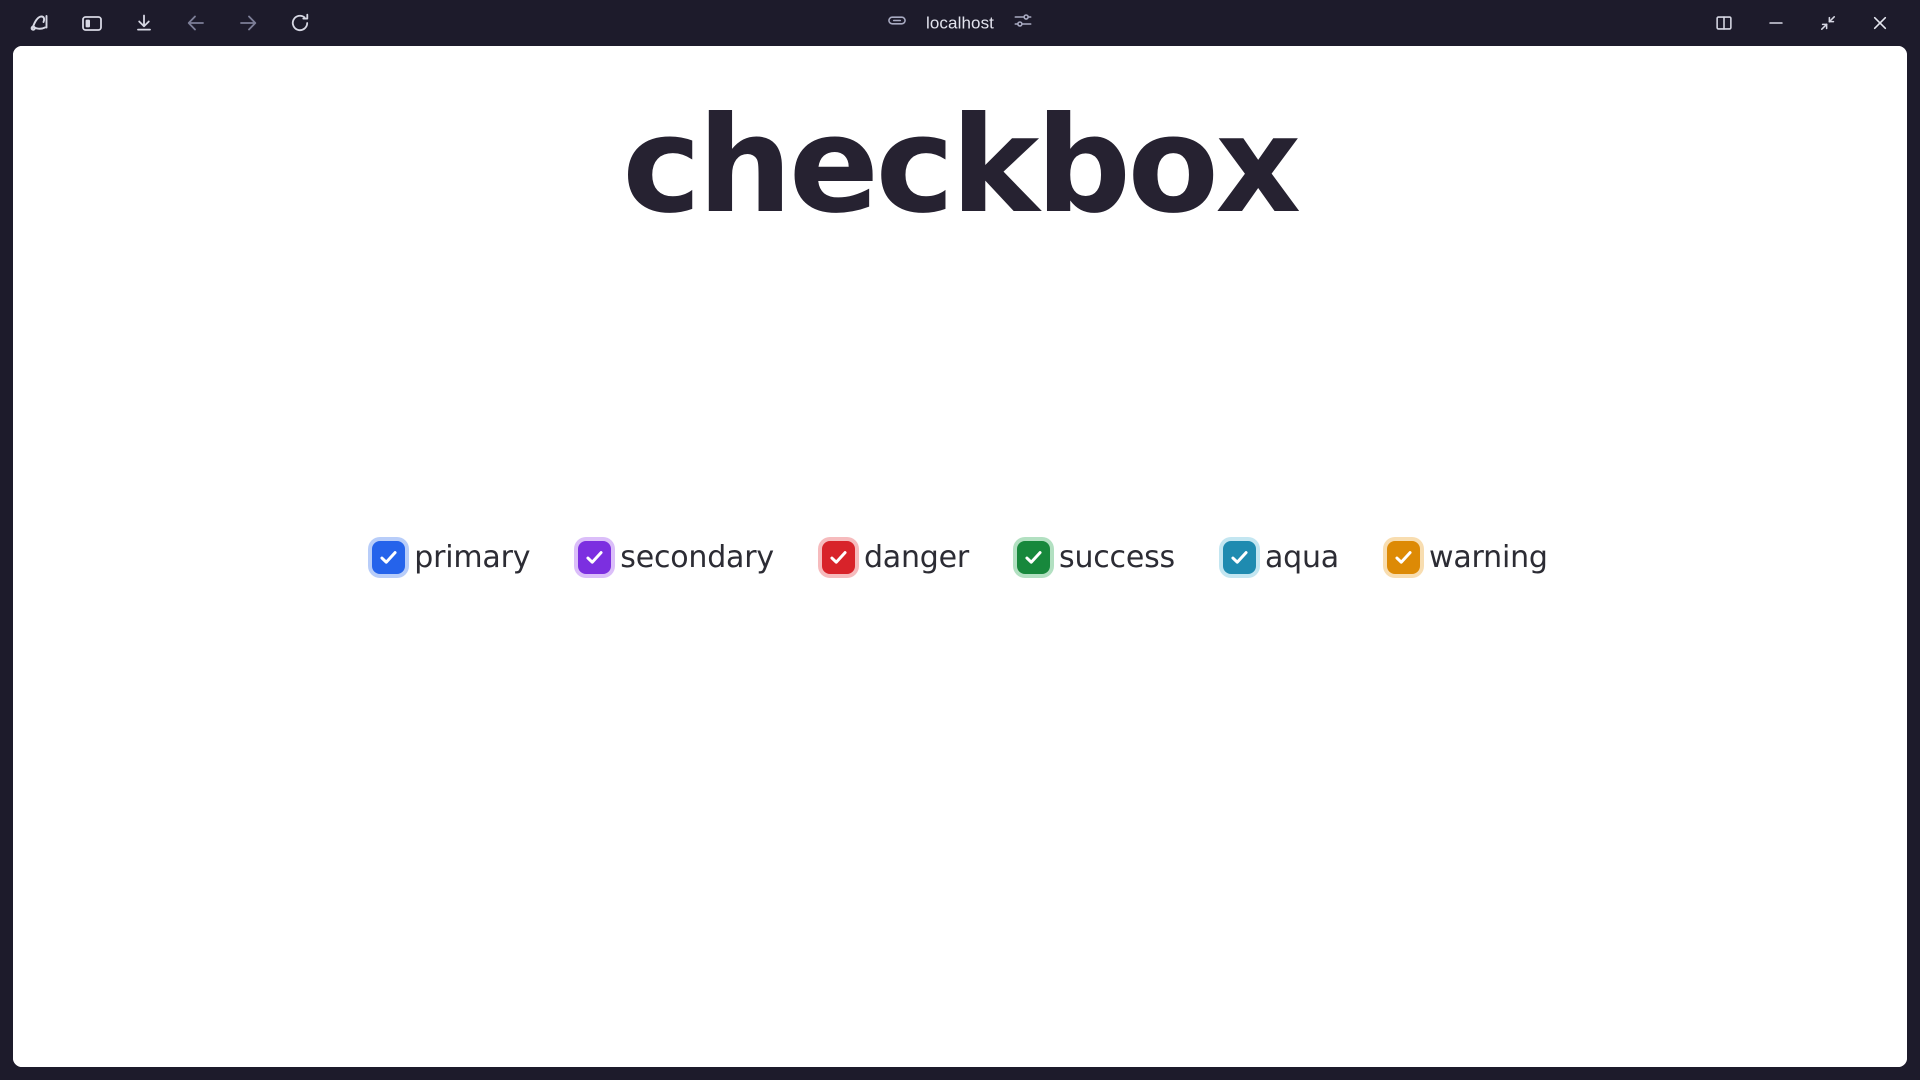 The image size is (1920, 1080). What do you see at coordinates (144, 23) in the screenshot?
I see `downloads-icon` at bounding box center [144, 23].